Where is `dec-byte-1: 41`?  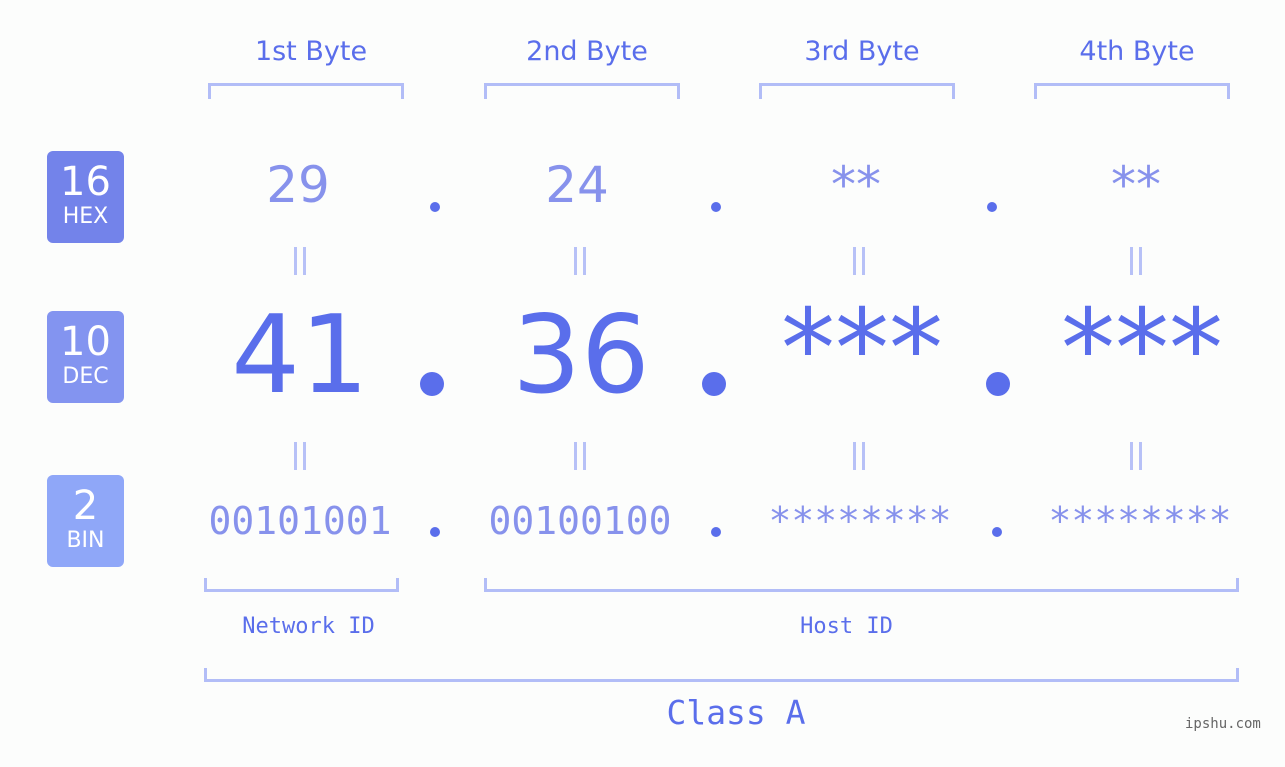
dec-byte-1: 41 is located at coordinates (300, 355).